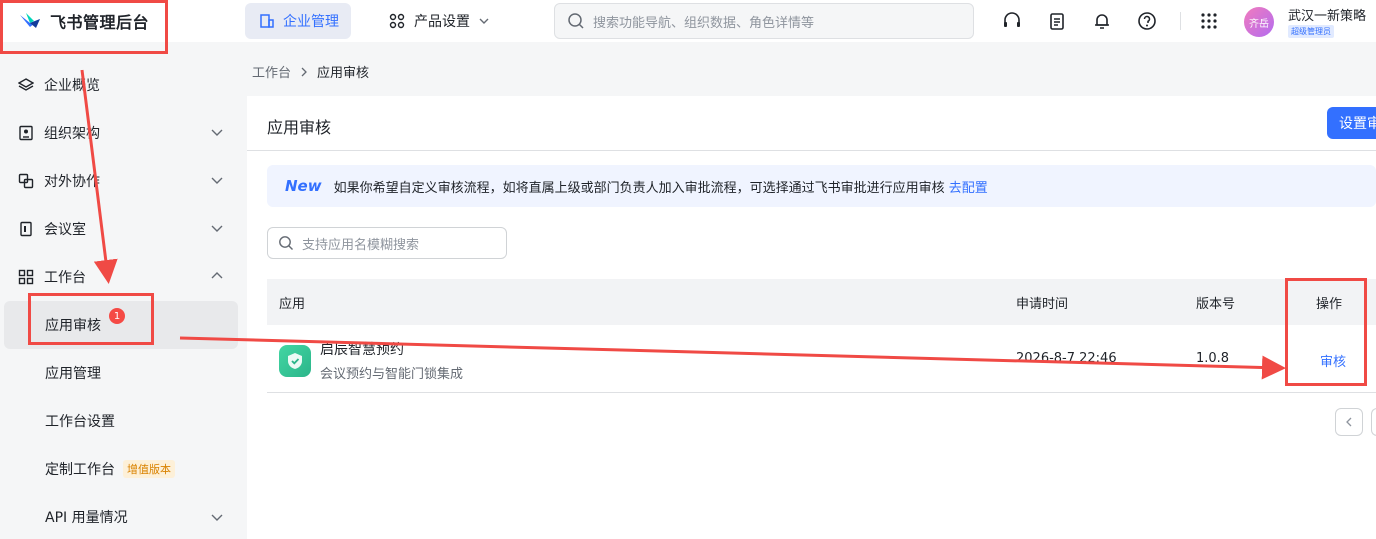  I want to click on app-search-placeholder: 支持应用名模糊搜索, so click(361, 245).